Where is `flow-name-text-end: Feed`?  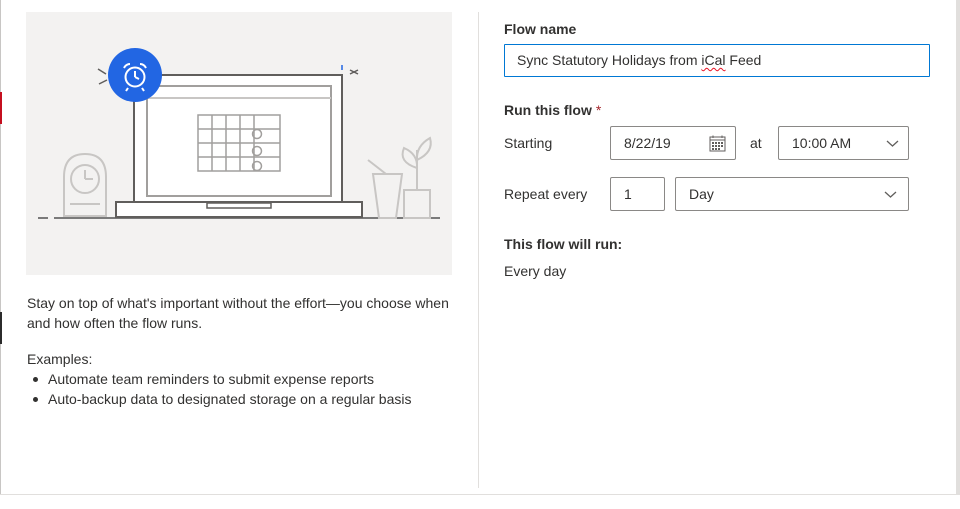 flow-name-text-end: Feed is located at coordinates (743, 60).